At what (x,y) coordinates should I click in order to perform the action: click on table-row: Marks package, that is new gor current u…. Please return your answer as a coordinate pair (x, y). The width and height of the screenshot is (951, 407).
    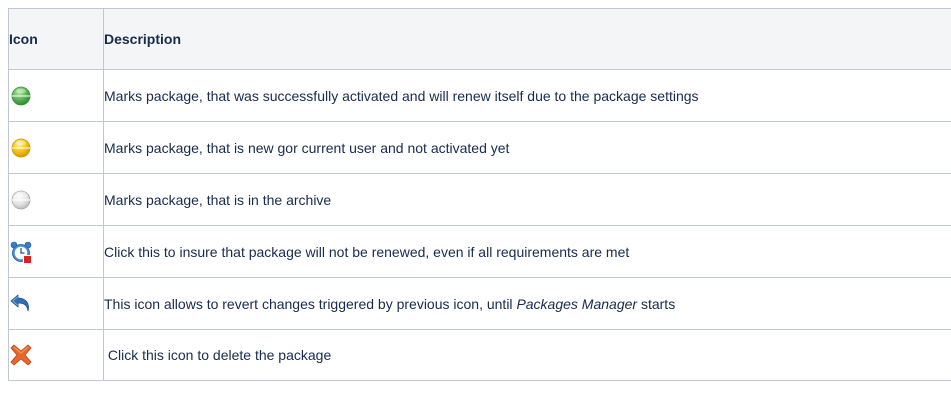
    Looking at the image, I should click on (479, 147).